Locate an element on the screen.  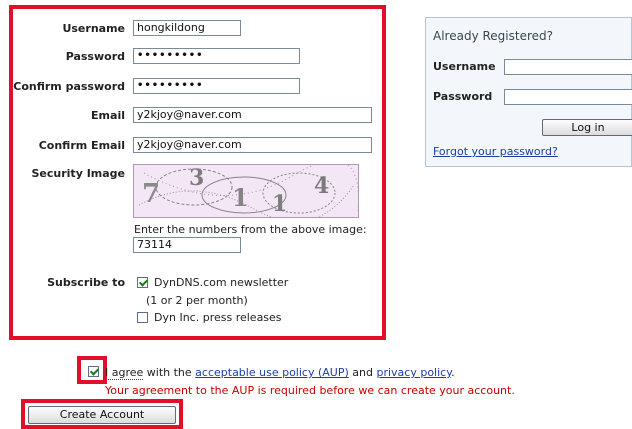
agree-checkbox is located at coordinates (93, 371).